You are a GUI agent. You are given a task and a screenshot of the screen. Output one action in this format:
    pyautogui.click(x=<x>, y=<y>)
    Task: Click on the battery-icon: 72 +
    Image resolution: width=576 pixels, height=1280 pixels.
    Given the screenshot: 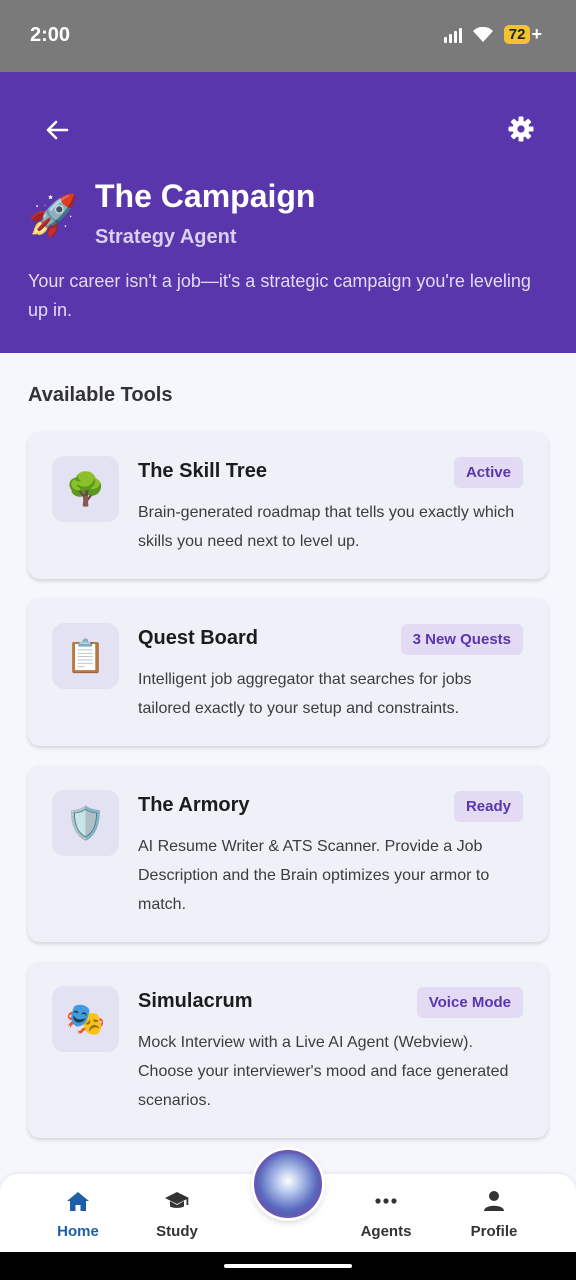 What is the action you would take?
    pyautogui.click(x=522, y=34)
    